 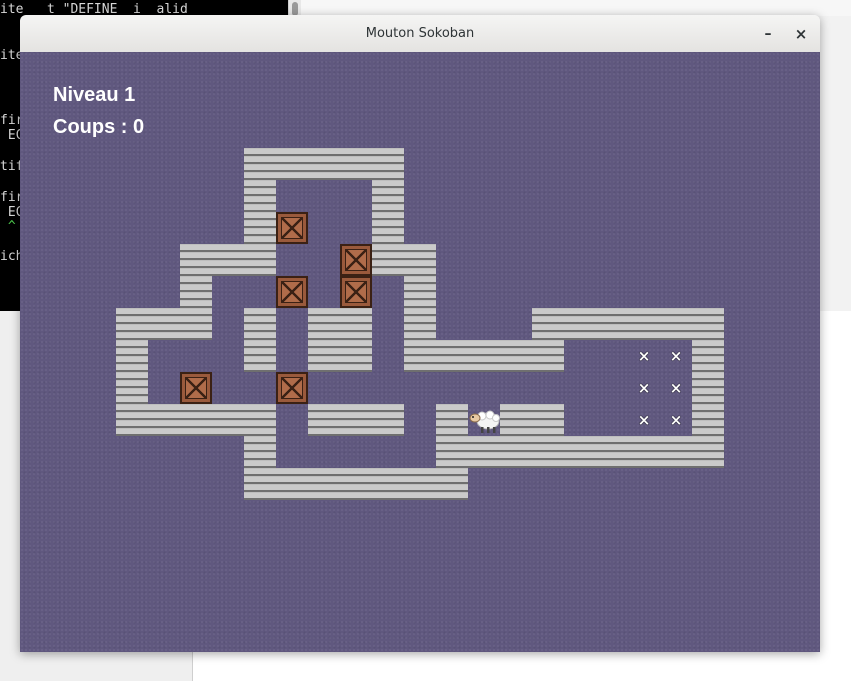 What do you see at coordinates (295, 9) in the screenshot?
I see `terminal-scrollbar-thumb` at bounding box center [295, 9].